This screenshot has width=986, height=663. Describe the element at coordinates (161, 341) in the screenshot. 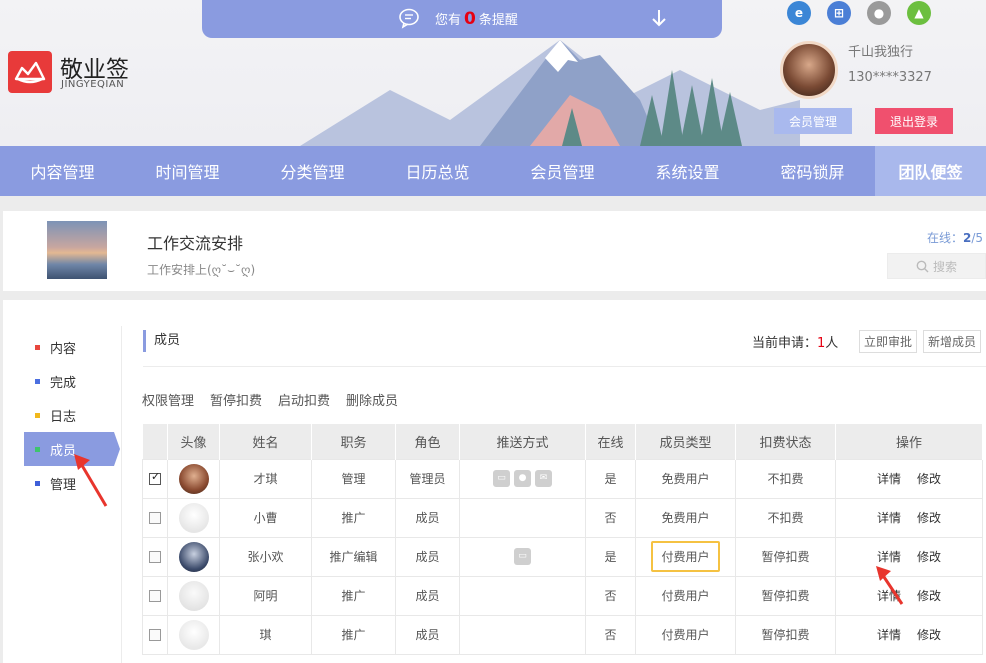

I see `section-title: 成员` at that location.